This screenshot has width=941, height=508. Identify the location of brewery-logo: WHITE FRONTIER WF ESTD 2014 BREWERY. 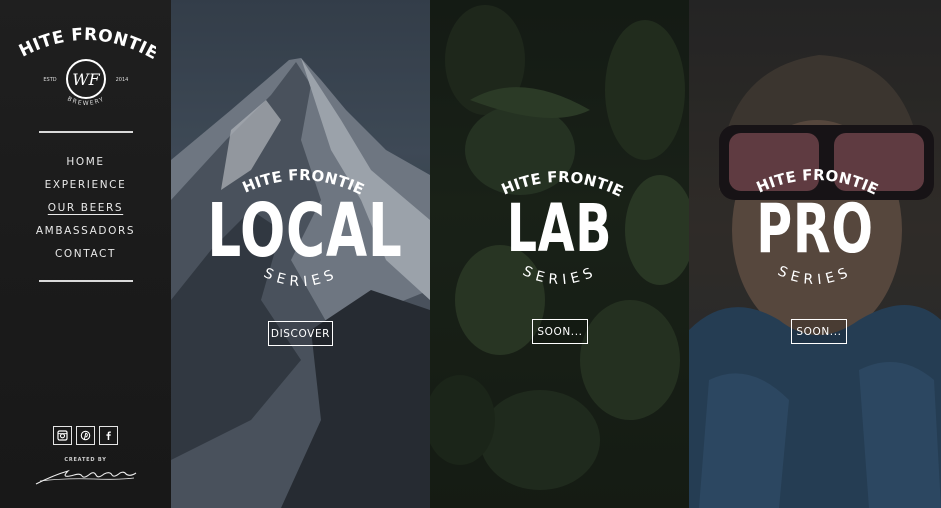
(86, 71).